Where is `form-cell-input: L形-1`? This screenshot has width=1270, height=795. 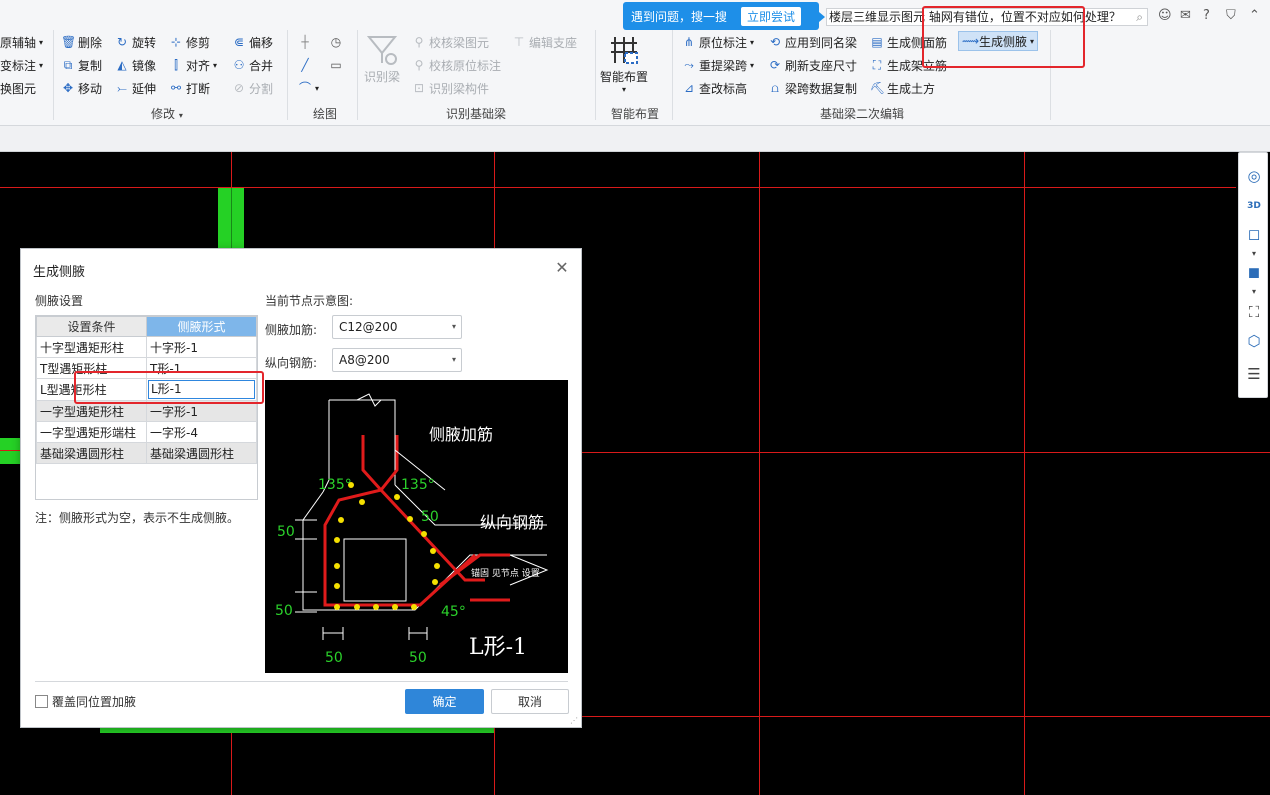 form-cell-input: L形-1 is located at coordinates (201, 389).